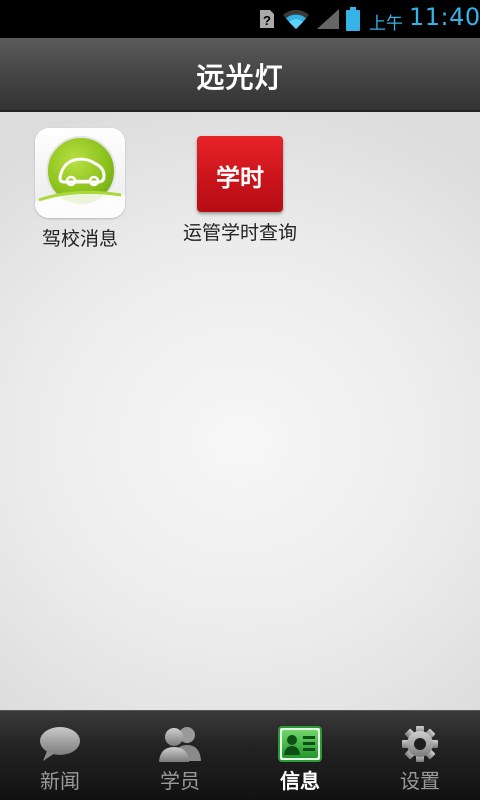 Image resolution: width=480 pixels, height=800 pixels. Describe the element at coordinates (180, 744) in the screenshot. I see `people-icon` at that location.